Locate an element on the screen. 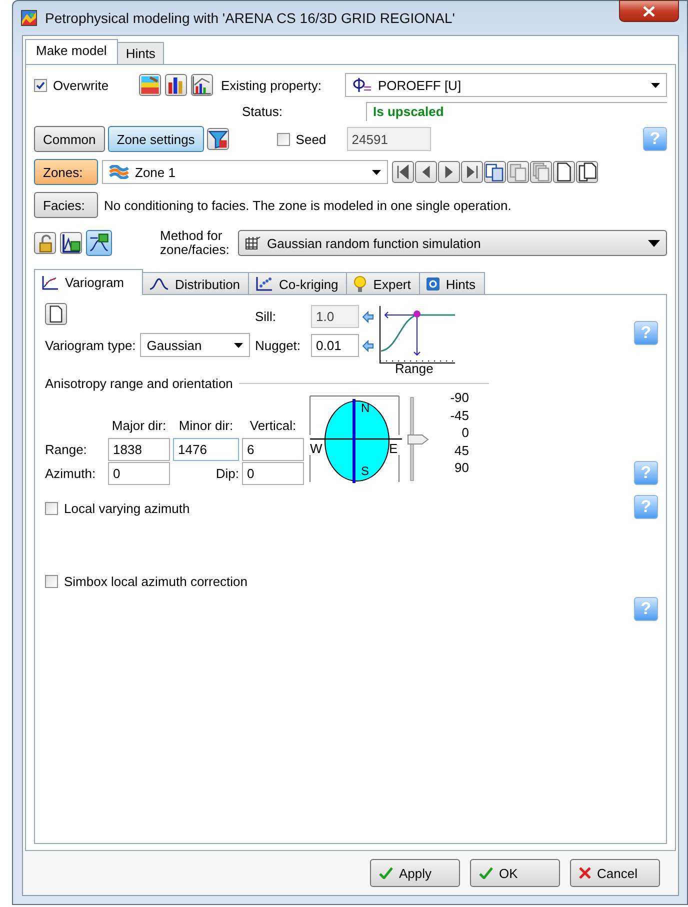 The width and height of the screenshot is (688, 907). close-icon is located at coordinates (649, 11).